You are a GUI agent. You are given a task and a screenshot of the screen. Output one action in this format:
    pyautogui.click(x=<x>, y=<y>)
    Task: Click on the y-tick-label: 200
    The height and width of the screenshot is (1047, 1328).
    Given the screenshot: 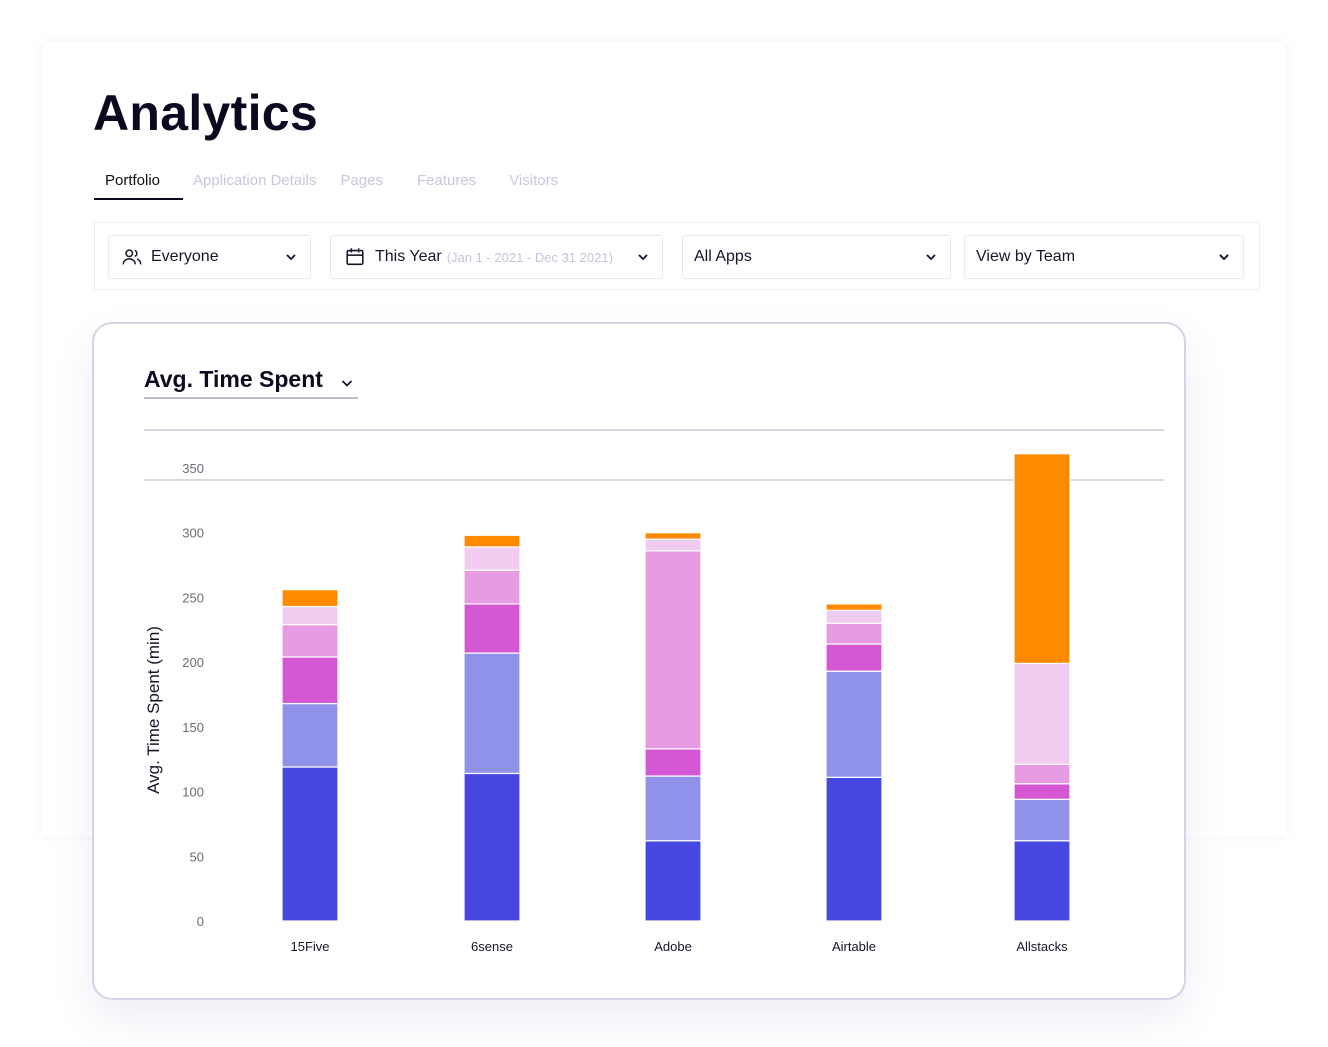 What is the action you would take?
    pyautogui.click(x=193, y=662)
    